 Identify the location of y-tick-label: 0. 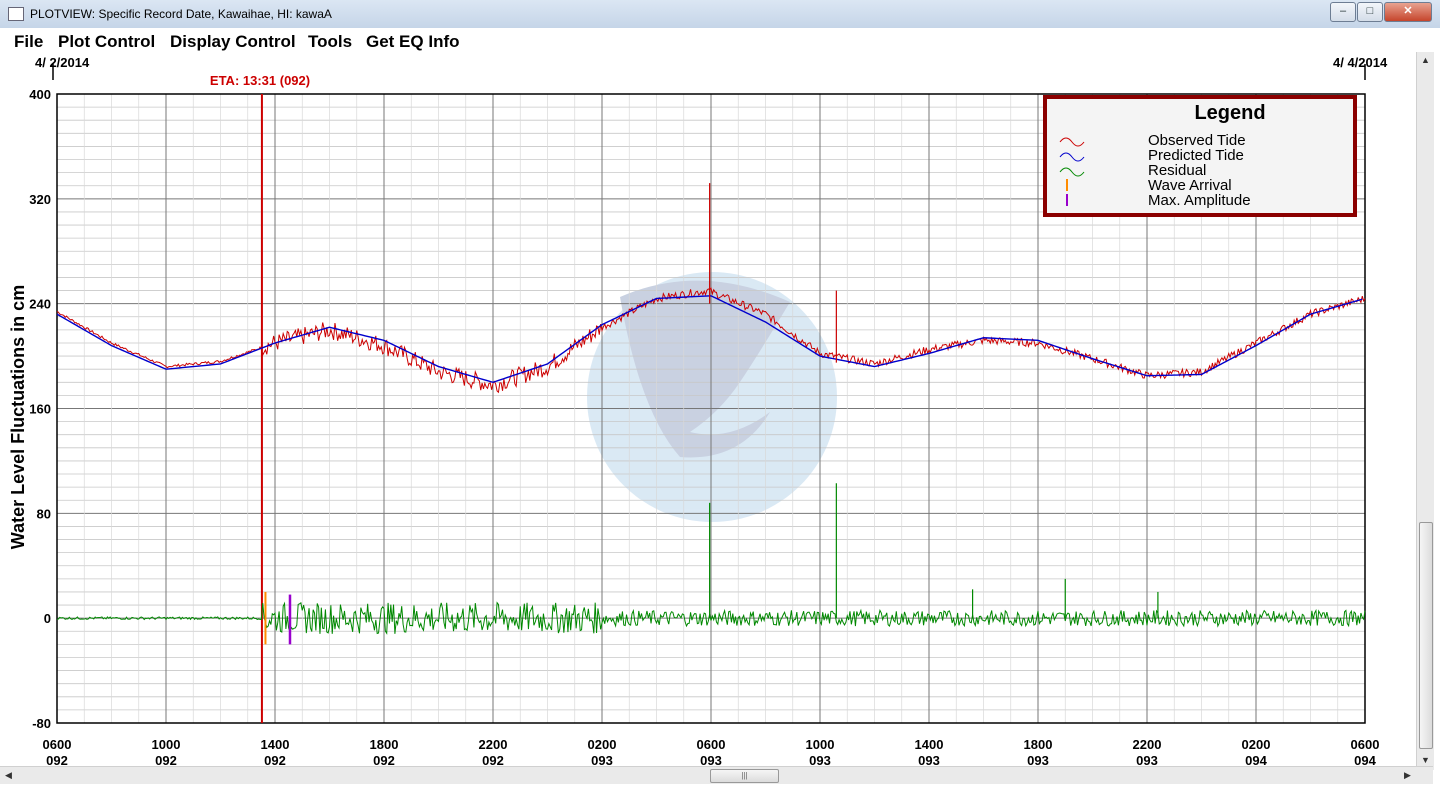
(47, 618).